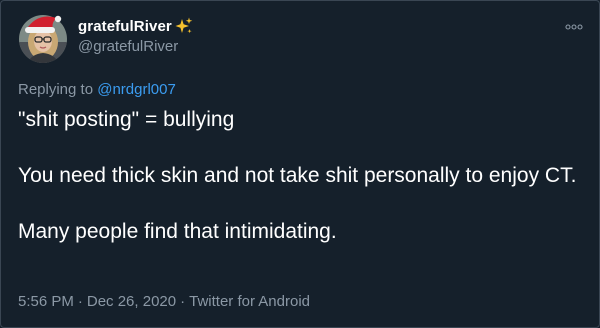  What do you see at coordinates (184, 26) in the screenshot?
I see `sparkles-icon` at bounding box center [184, 26].